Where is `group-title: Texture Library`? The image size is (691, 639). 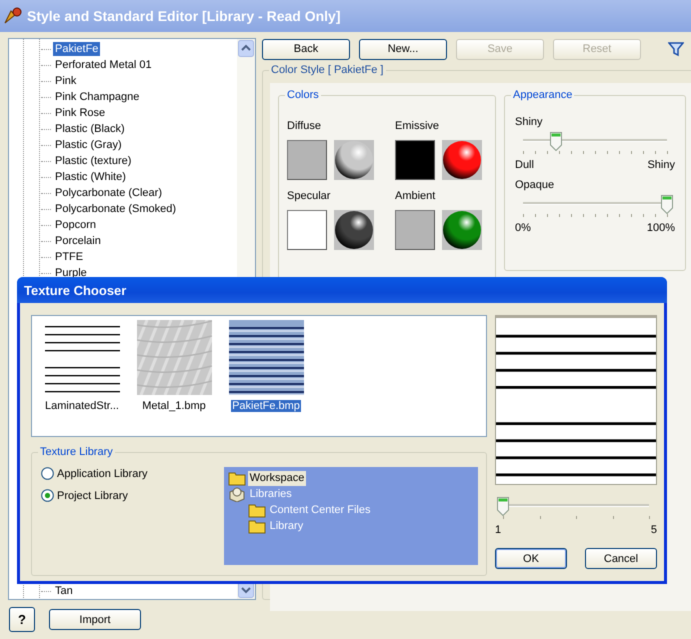 group-title: Texture Library is located at coordinates (76, 452).